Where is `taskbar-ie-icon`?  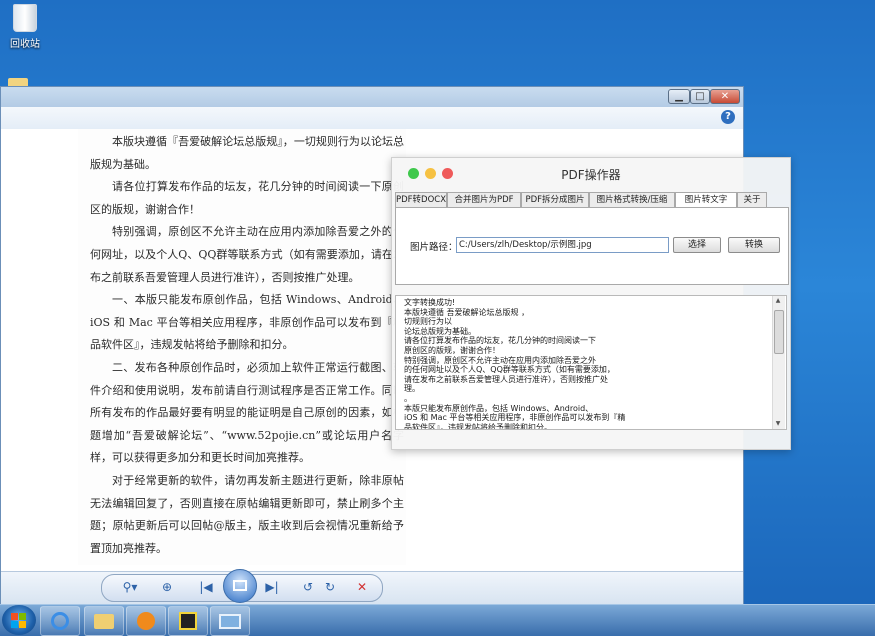 taskbar-ie-icon is located at coordinates (60, 621).